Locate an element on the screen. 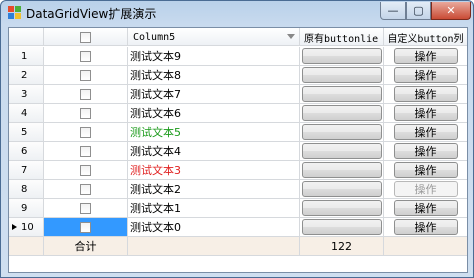 The width and height of the screenshot is (474, 278). row-header-cell: 1 is located at coordinates (26, 56).